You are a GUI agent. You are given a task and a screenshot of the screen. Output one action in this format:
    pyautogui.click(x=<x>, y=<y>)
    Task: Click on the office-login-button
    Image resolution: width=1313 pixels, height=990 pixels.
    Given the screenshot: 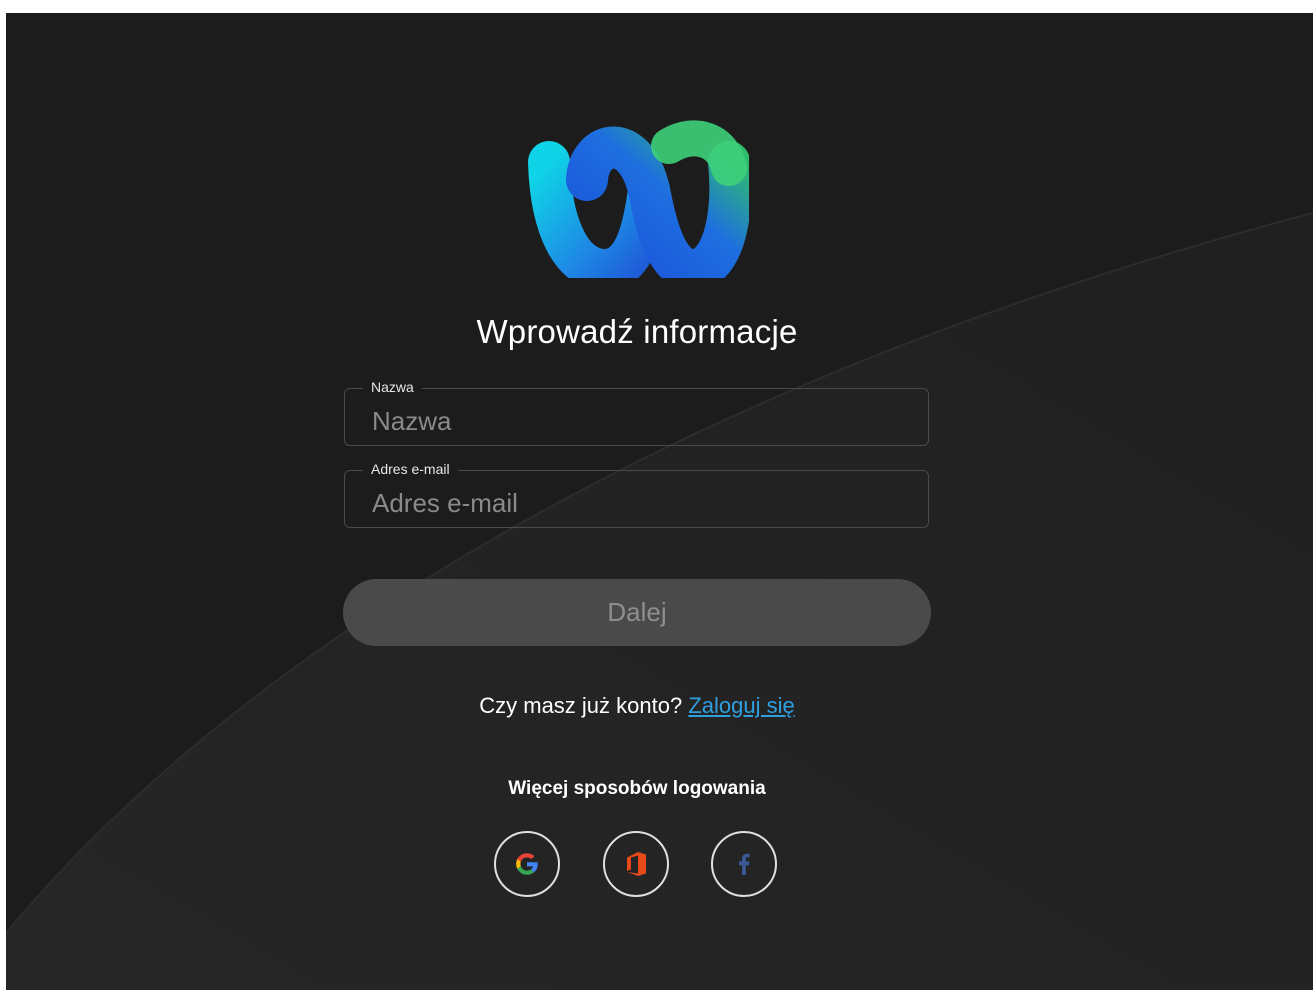 What is the action you would take?
    pyautogui.click(x=636, y=864)
    